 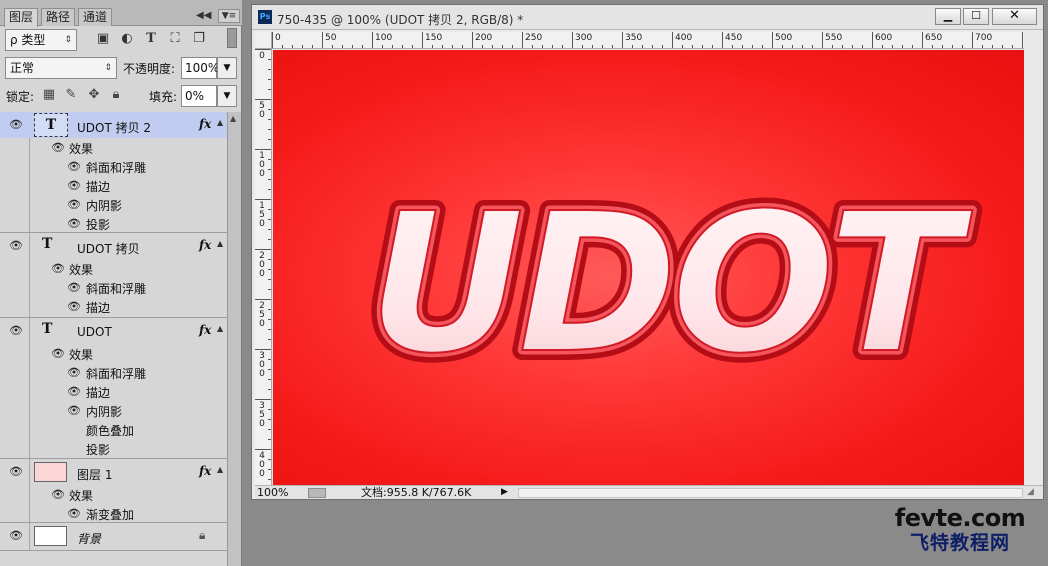 I want to click on layer-header: 👁︎ 图层 1 fx ▲, so click(x=113, y=472).